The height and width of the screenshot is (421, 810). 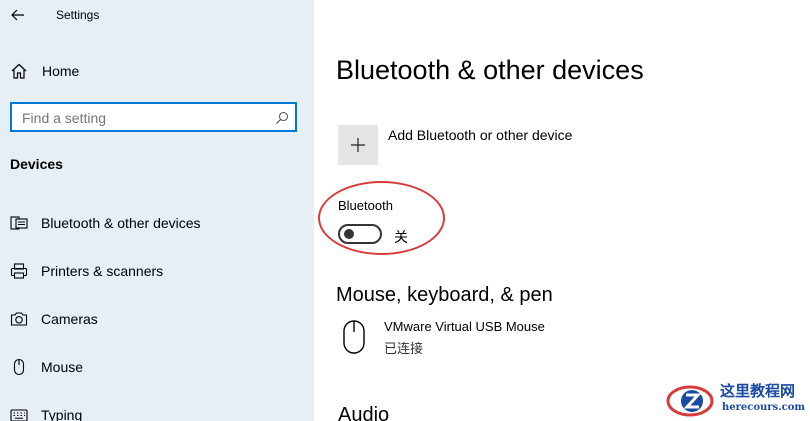 What do you see at coordinates (764, 407) in the screenshot?
I see `watermark-url: herecours.com` at bounding box center [764, 407].